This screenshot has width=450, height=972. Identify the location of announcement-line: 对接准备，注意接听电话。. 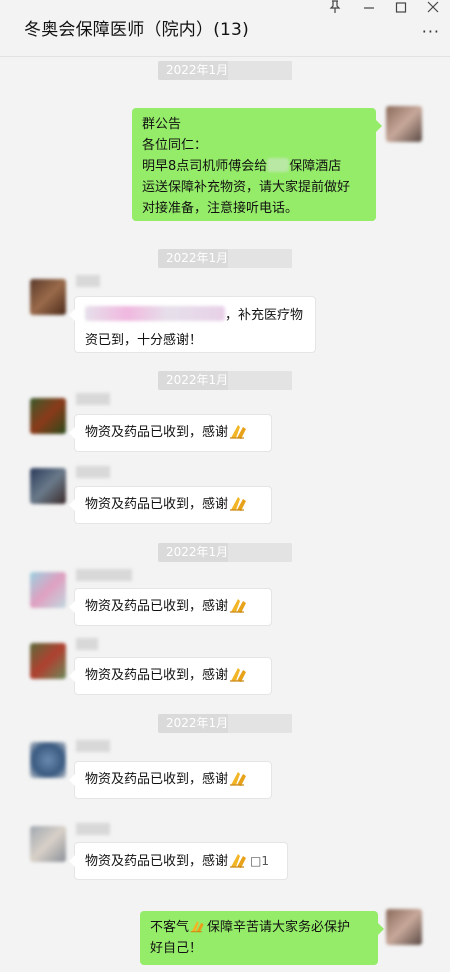
(220, 208).